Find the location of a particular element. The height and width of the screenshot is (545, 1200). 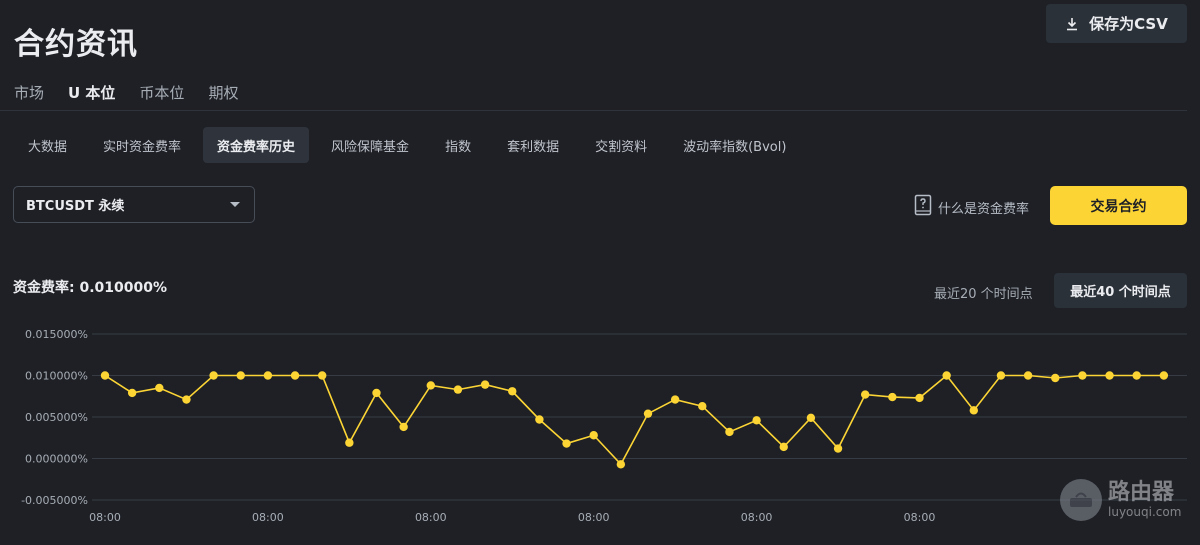

watermark-cn: 路由器 is located at coordinates (1141, 492).